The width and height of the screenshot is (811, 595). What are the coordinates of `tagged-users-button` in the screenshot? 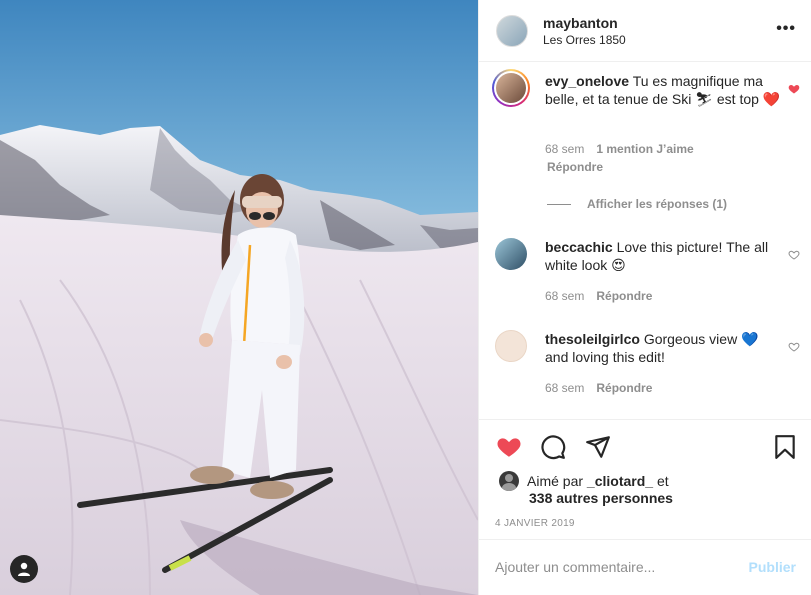 It's located at (24, 569).